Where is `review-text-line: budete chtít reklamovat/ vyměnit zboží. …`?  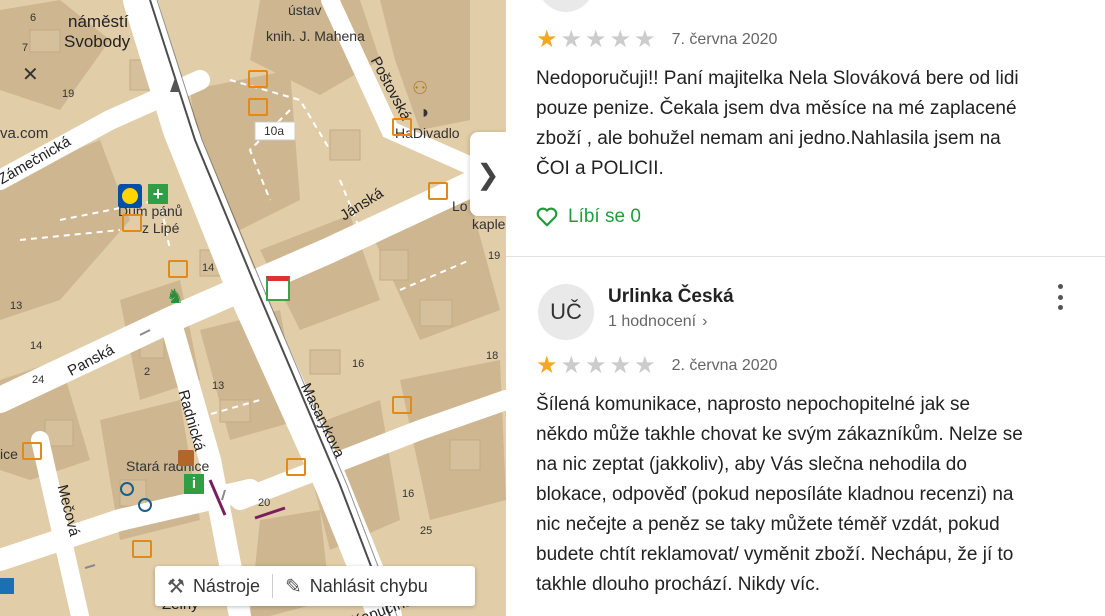
review-text-line: budete chtít reklamovat/ vyměnit zboží. … is located at coordinates (775, 554).